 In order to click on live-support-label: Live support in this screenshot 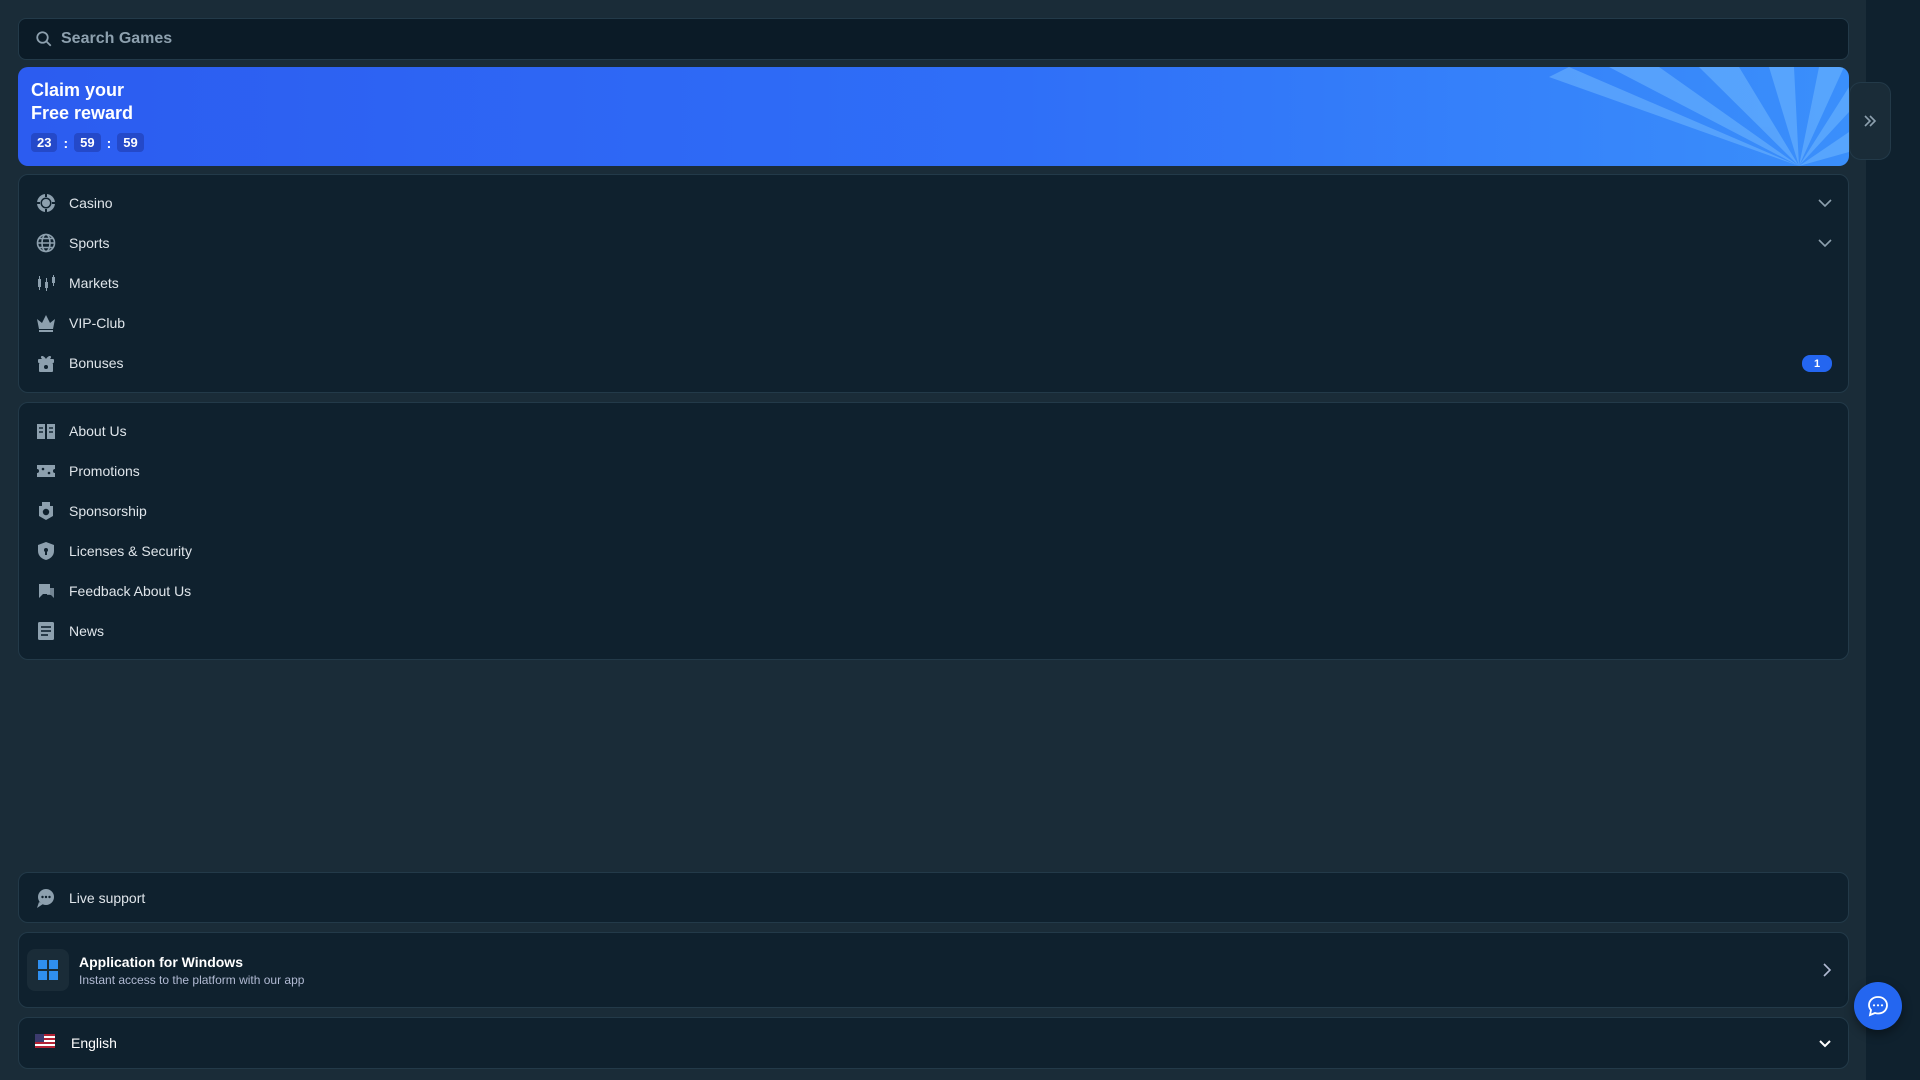, I will do `click(107, 898)`.